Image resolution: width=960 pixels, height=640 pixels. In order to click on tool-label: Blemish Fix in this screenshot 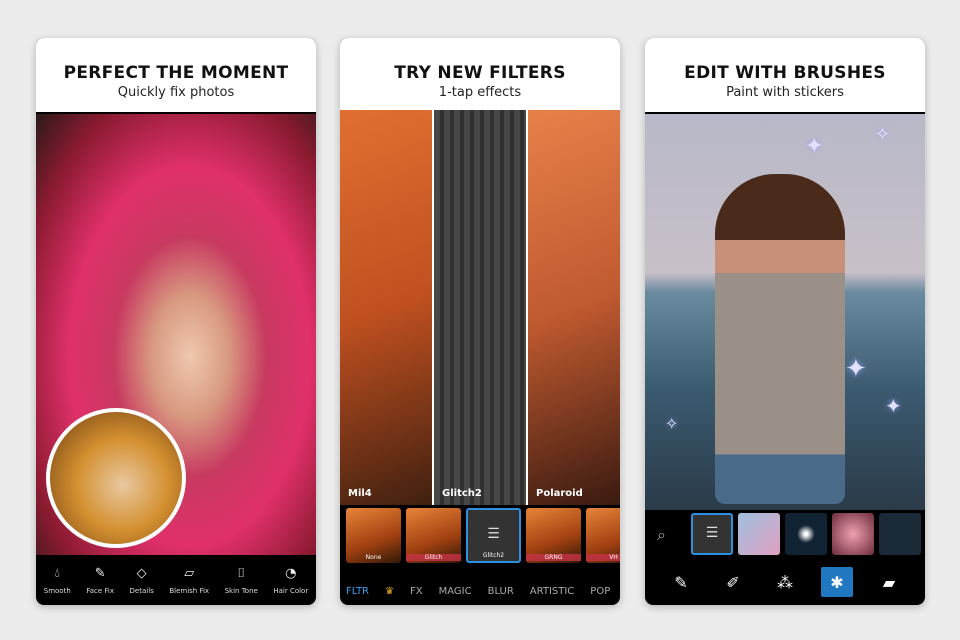, I will do `click(189, 590)`.